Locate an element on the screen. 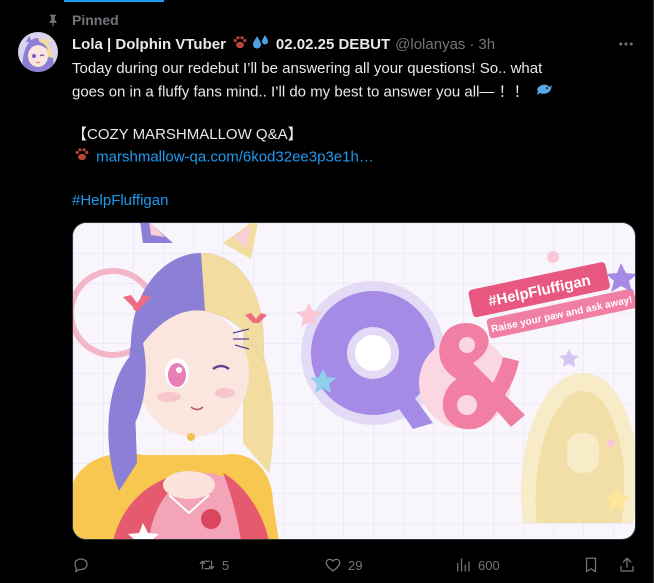 Image resolution: width=654 pixels, height=583 pixels. more-icon is located at coordinates (626, 44).